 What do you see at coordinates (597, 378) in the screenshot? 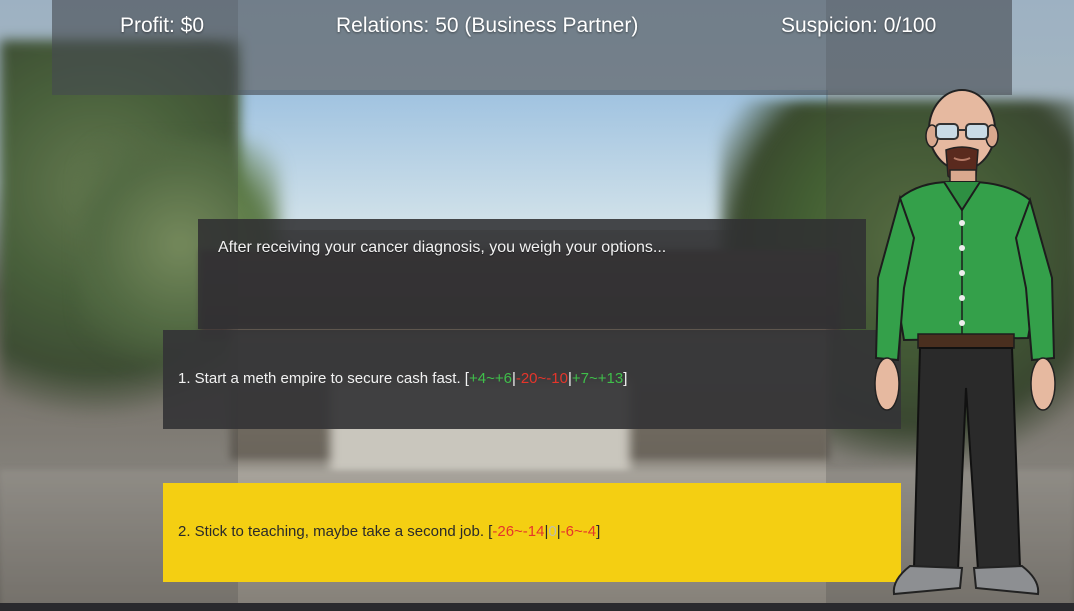
I see `effect-value: +7~+13` at bounding box center [597, 378].